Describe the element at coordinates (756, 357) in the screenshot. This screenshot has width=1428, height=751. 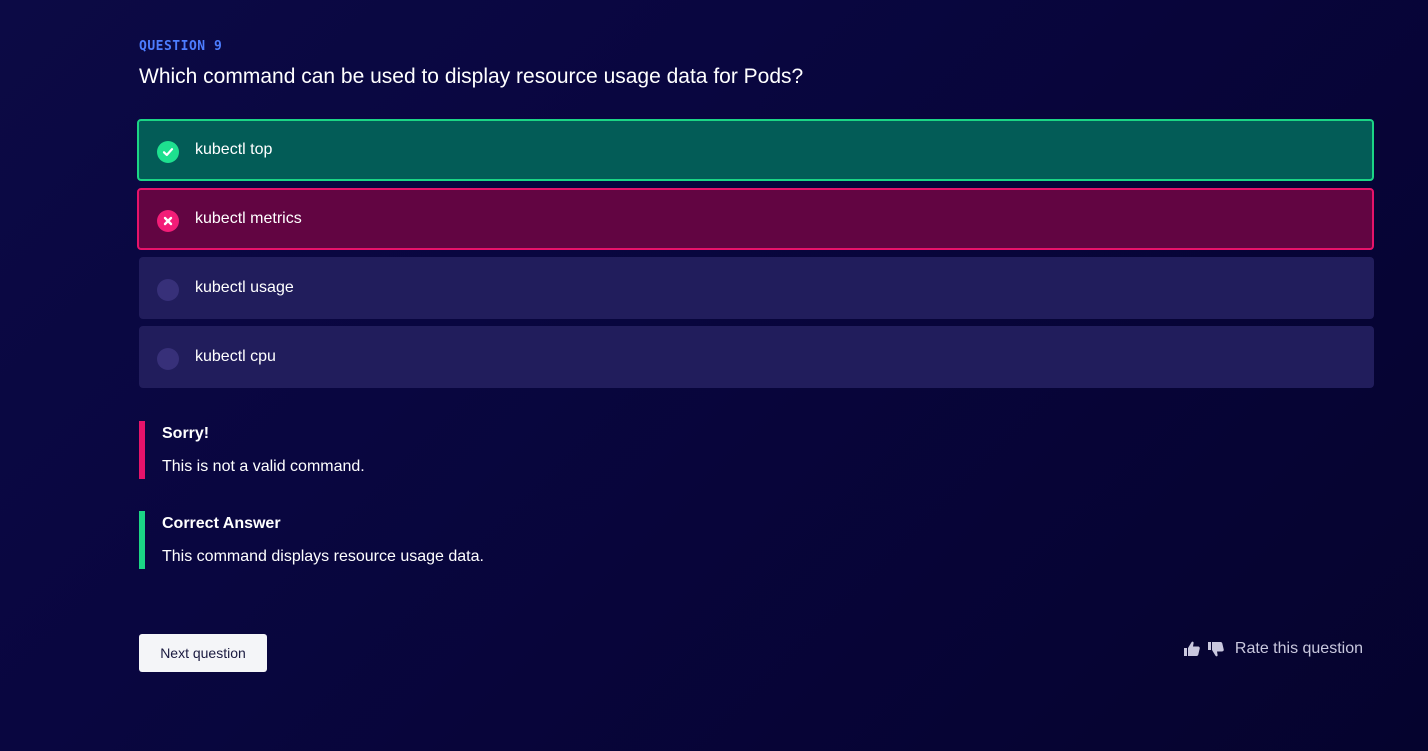
I see `answer-option: kubectl cpu` at that location.